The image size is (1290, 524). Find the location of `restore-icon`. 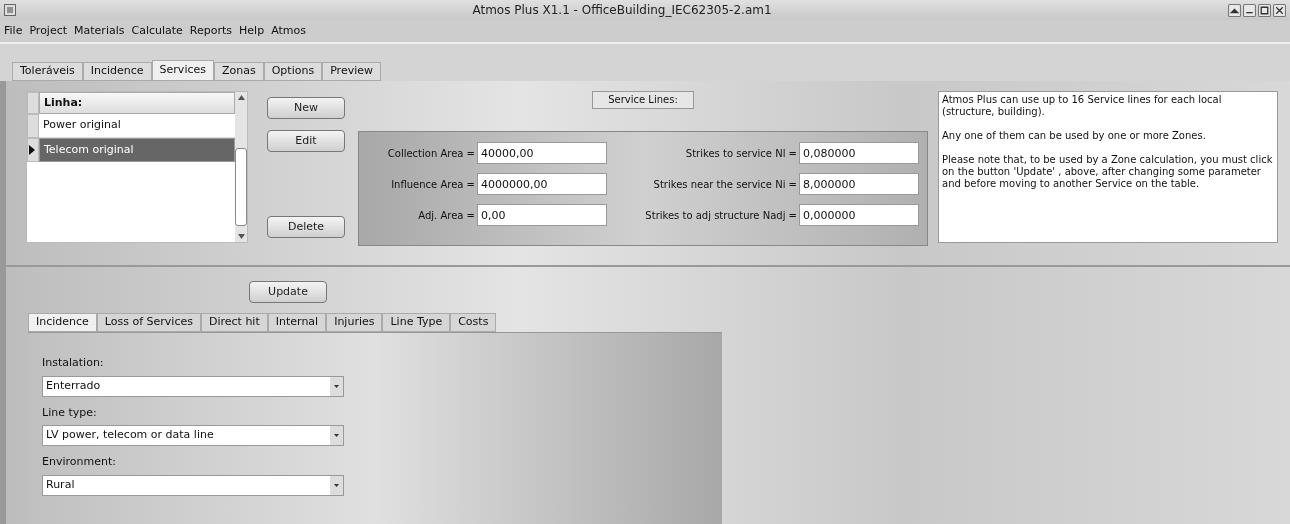

restore-icon is located at coordinates (1234, 10).